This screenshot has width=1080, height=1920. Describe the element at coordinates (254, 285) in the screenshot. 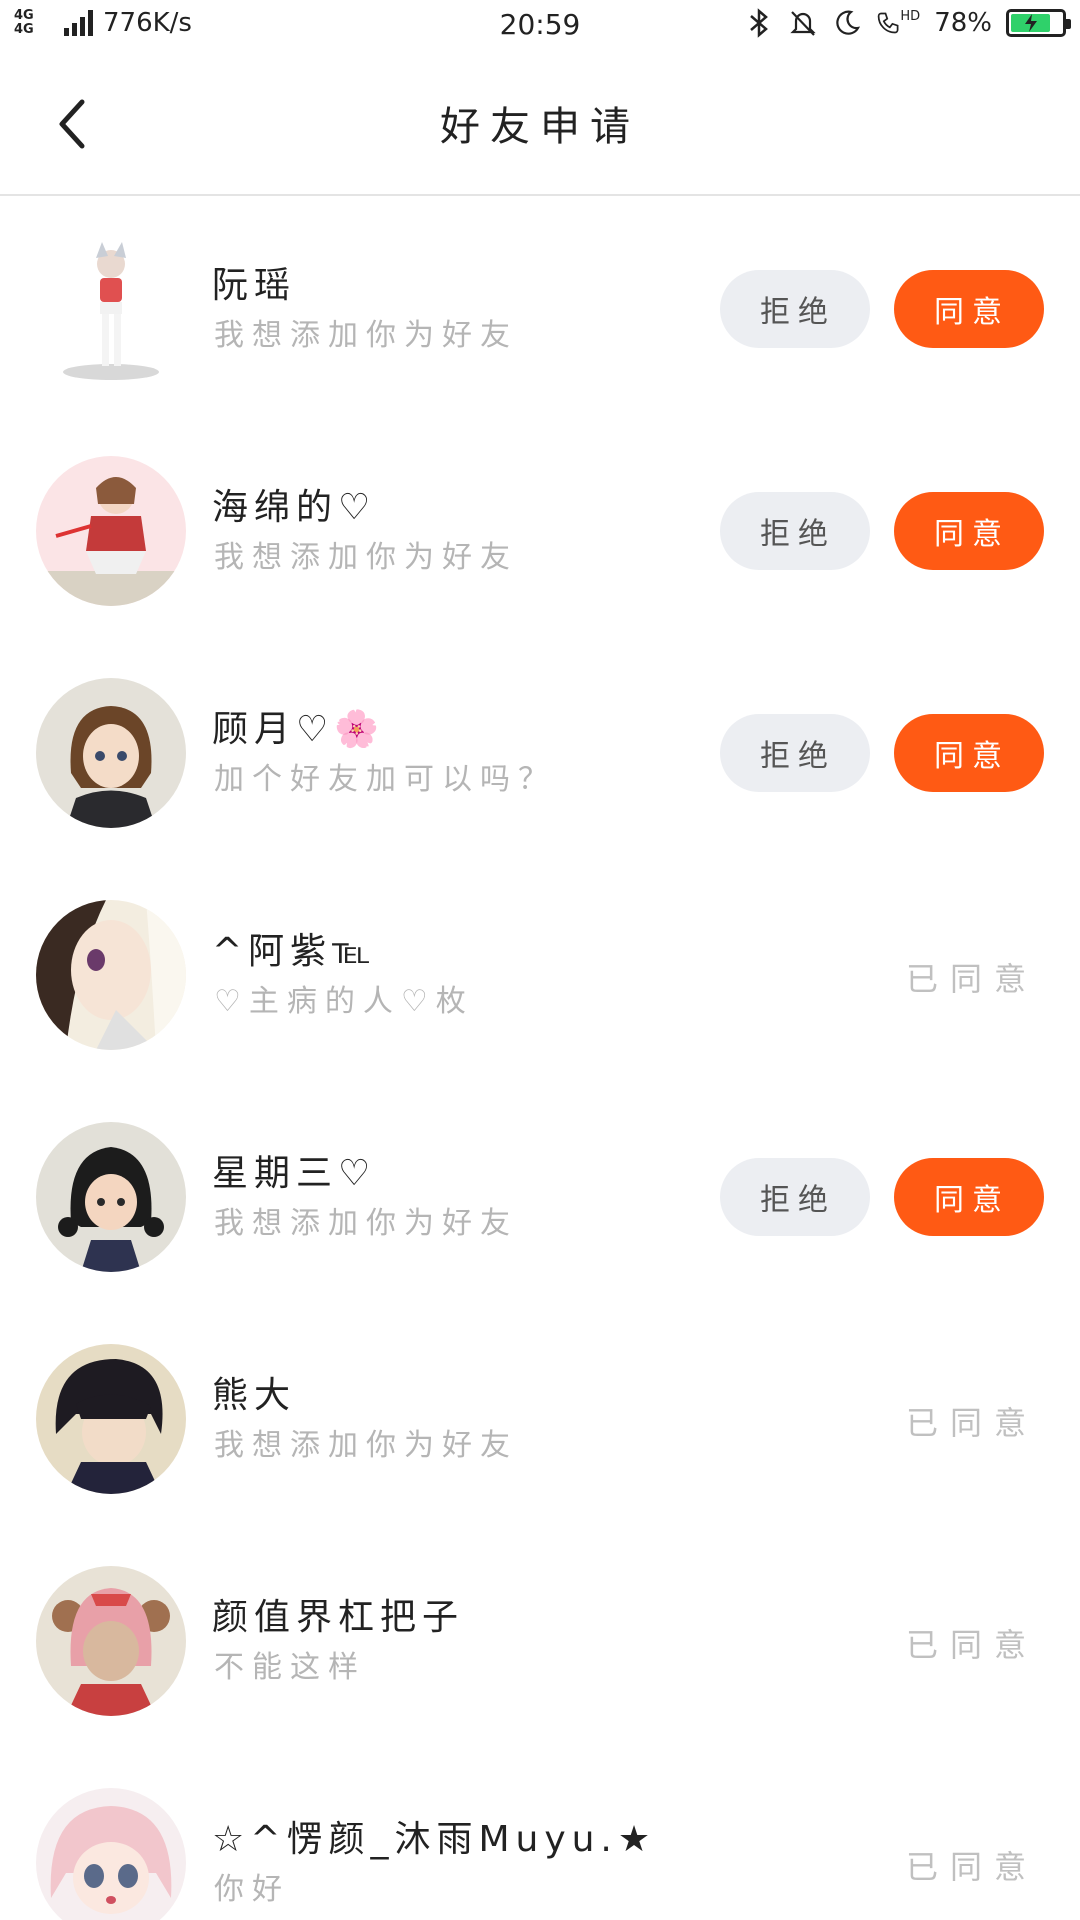

I see `requester-name: 阮瑶` at that location.